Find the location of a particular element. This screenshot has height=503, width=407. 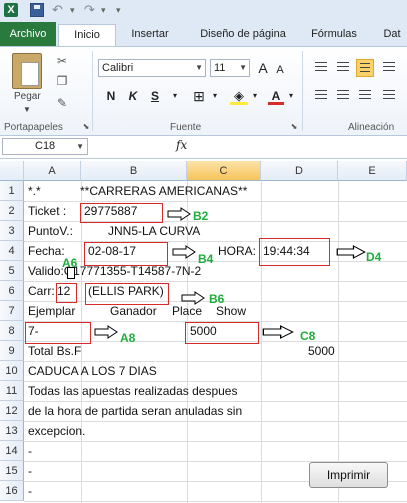

row-header: 4 is located at coordinates (12, 251).